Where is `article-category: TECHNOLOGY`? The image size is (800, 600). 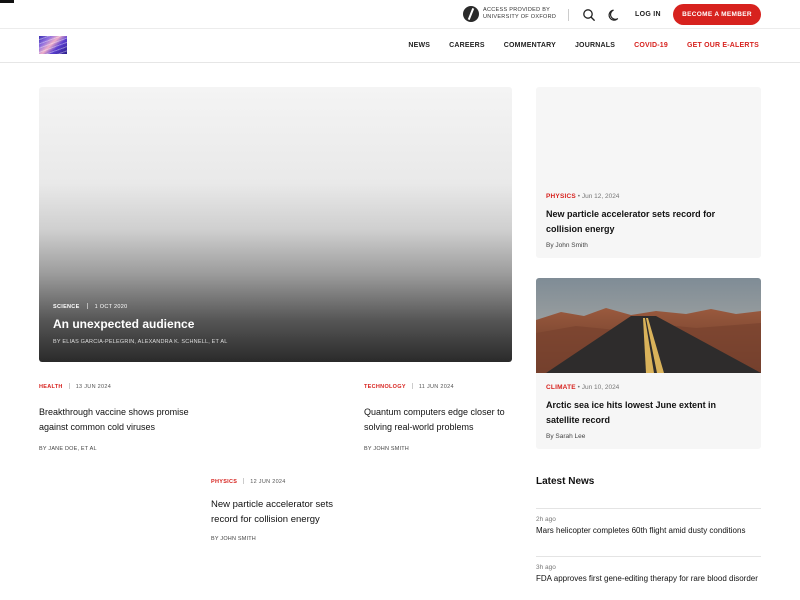 article-category: TECHNOLOGY is located at coordinates (385, 387).